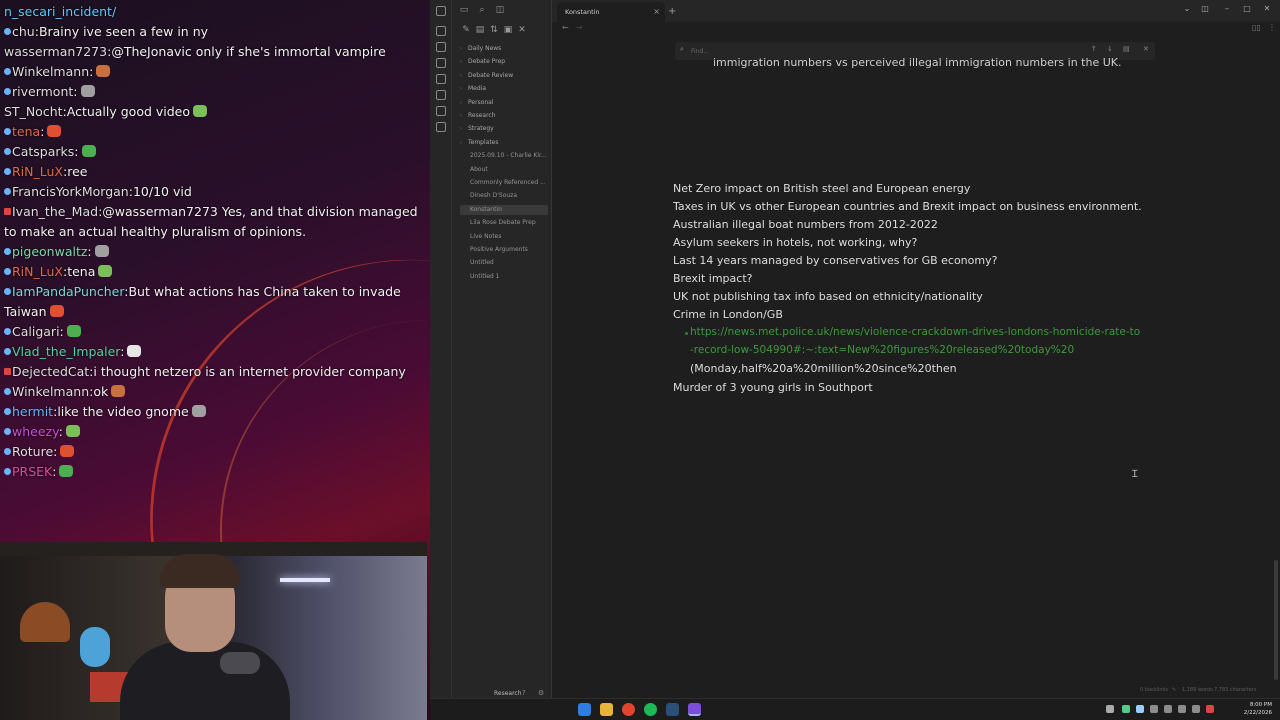  What do you see at coordinates (508, 693) in the screenshot?
I see `vault-name: Research` at bounding box center [508, 693].